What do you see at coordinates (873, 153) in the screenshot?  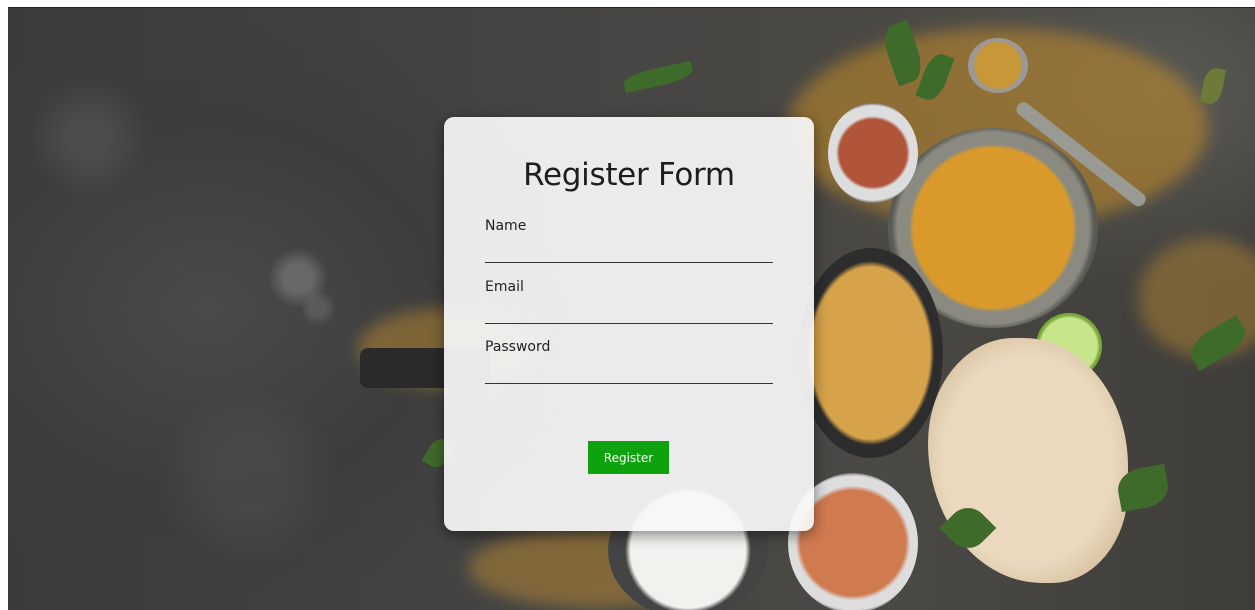 I see `spice-bowl` at bounding box center [873, 153].